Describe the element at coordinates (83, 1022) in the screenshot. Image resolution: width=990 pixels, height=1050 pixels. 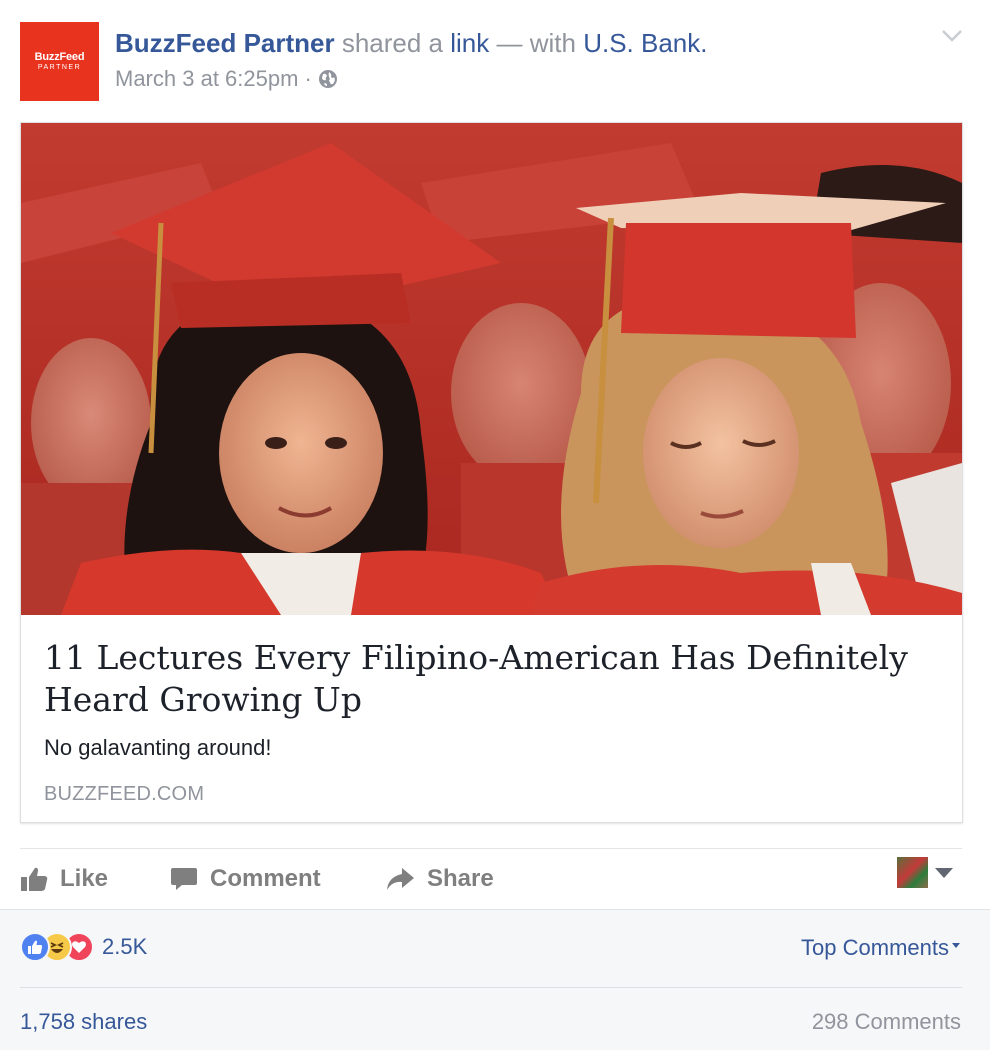
I see `shares-count-link: 1,758 shares` at that location.